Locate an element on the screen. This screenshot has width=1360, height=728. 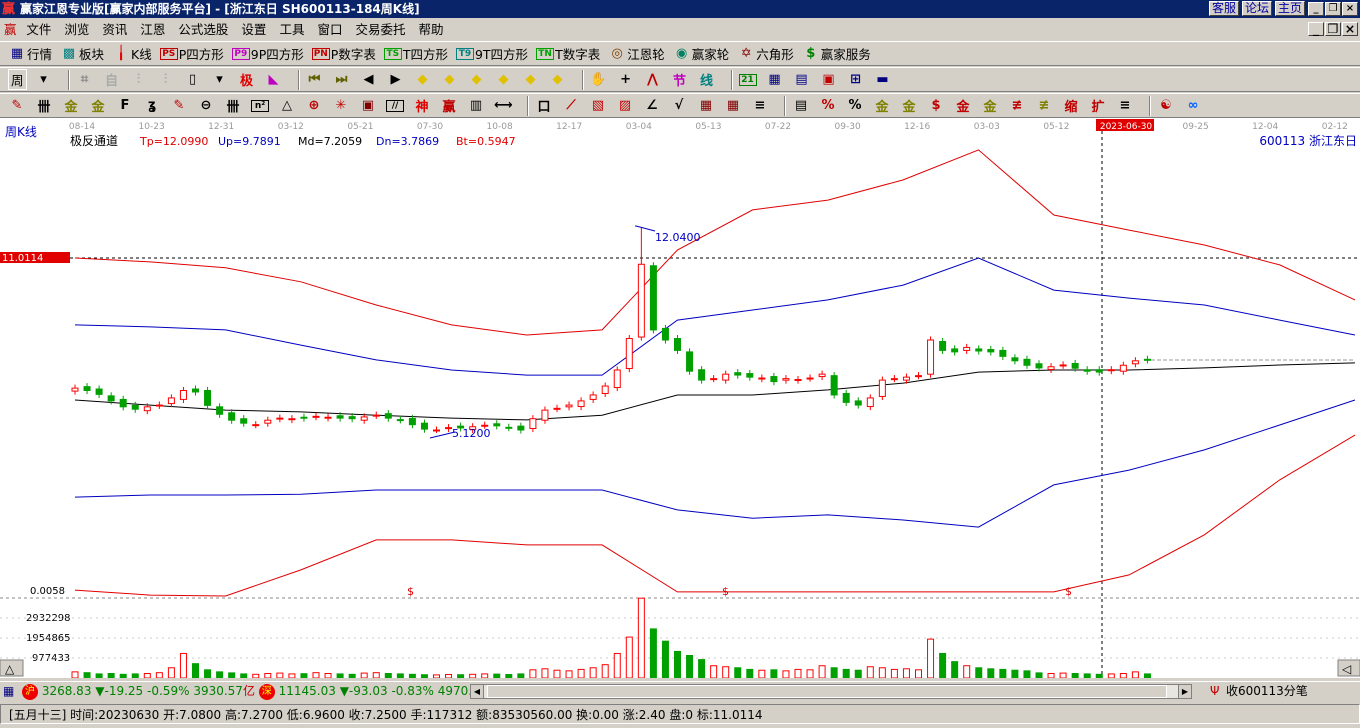
menu-item: 帮助 is located at coordinates (430, 29).